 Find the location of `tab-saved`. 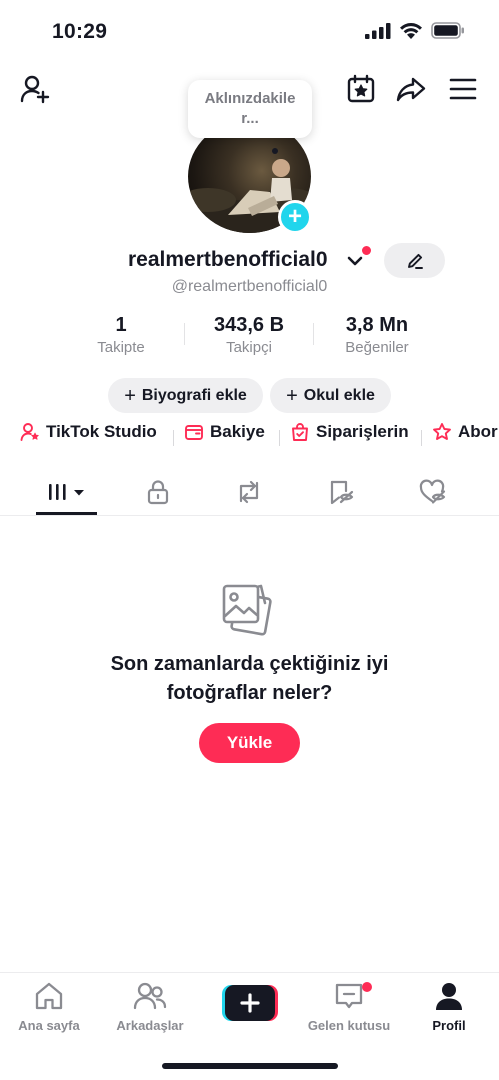

tab-saved is located at coordinates (341, 492).